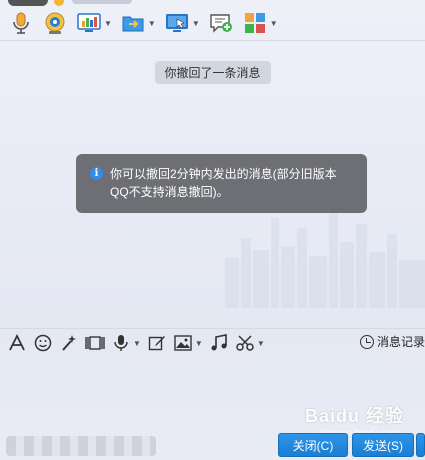 Image resolution: width=425 pixels, height=460 pixels. What do you see at coordinates (177, 23) in the screenshot?
I see `remote-desktop-icon` at bounding box center [177, 23].